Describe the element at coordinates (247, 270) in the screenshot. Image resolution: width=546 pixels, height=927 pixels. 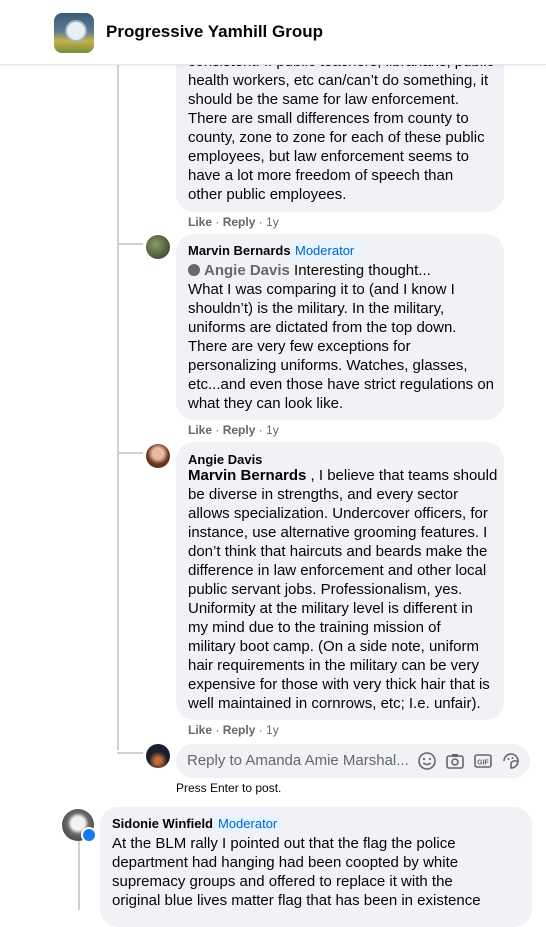
I see `mention-link: Angie Davis` at that location.